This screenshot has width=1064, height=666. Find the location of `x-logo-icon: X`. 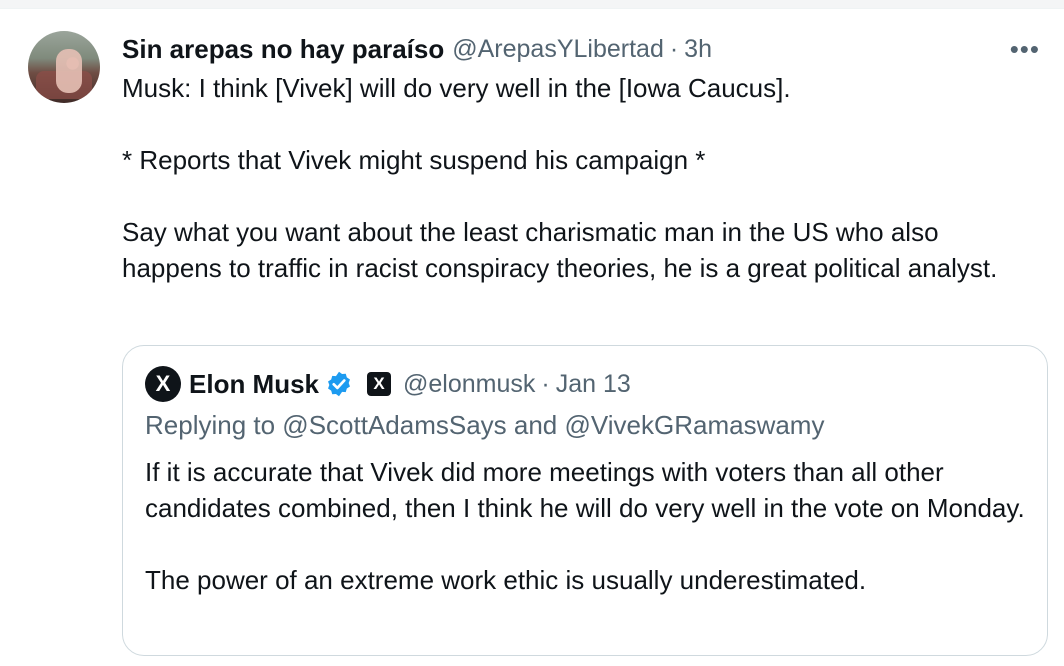

x-logo-icon: X is located at coordinates (379, 384).